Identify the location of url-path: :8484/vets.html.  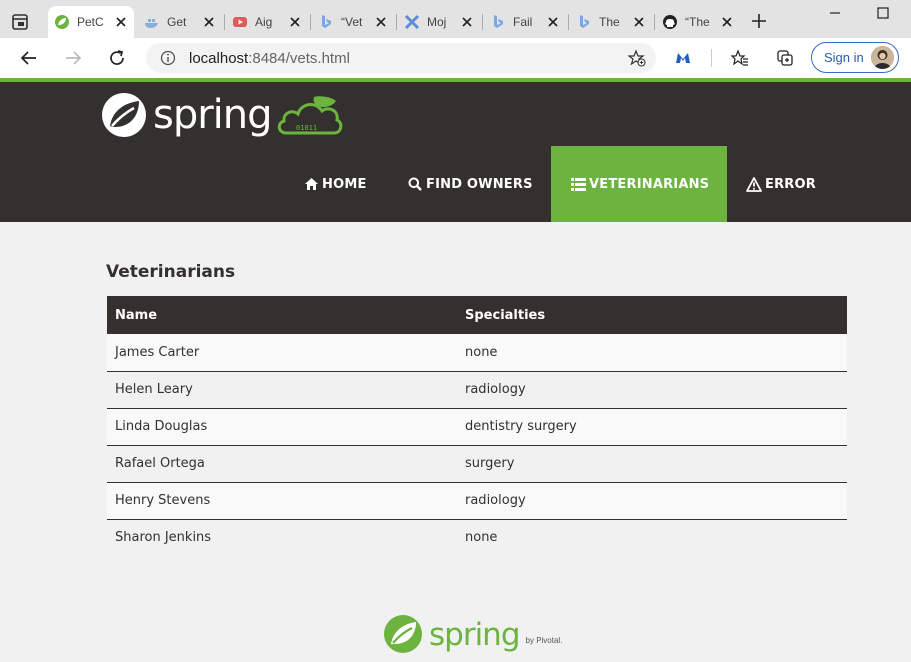
(299, 58).